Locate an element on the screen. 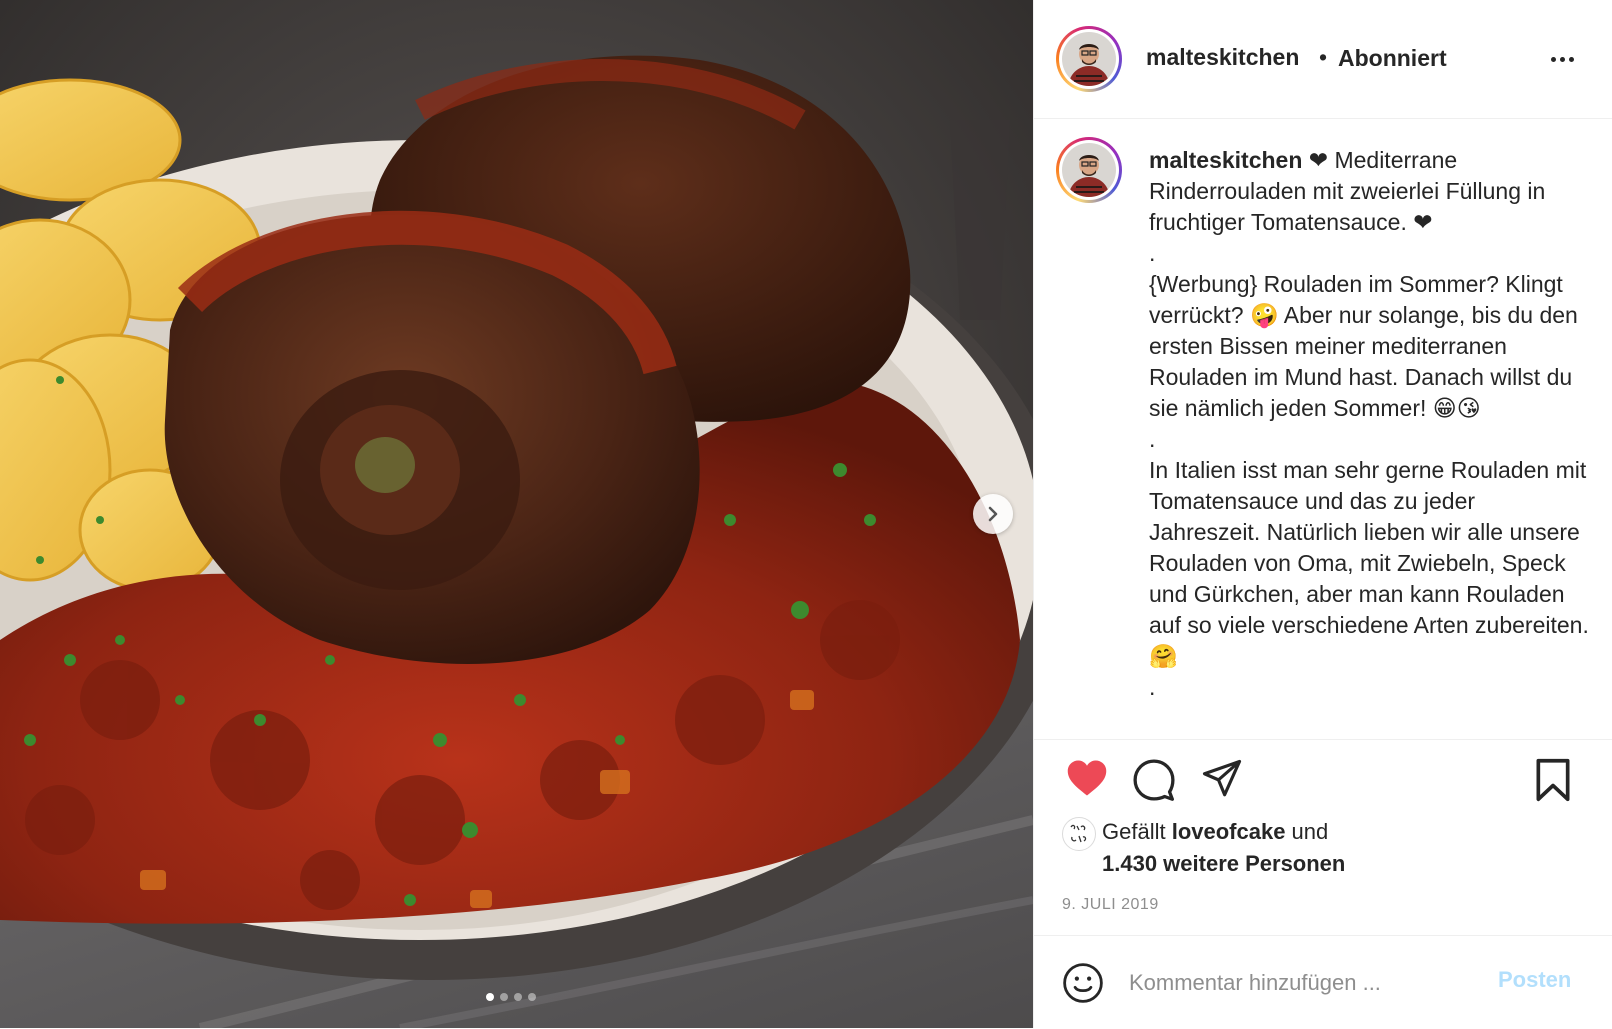 The height and width of the screenshot is (1029, 1612). save-button is located at coordinates (1553, 782).